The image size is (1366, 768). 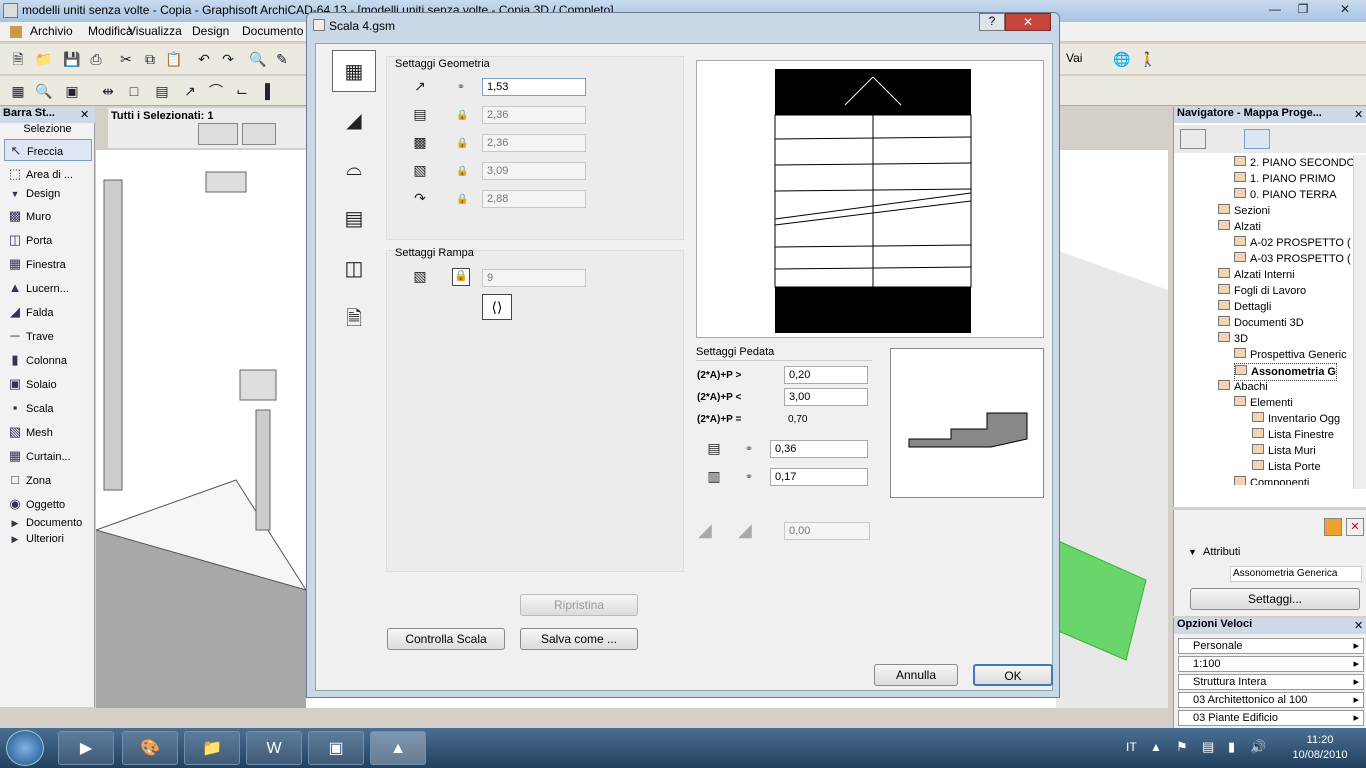 What do you see at coordinates (134, 91) in the screenshot?
I see `offset-icon: □` at bounding box center [134, 91].